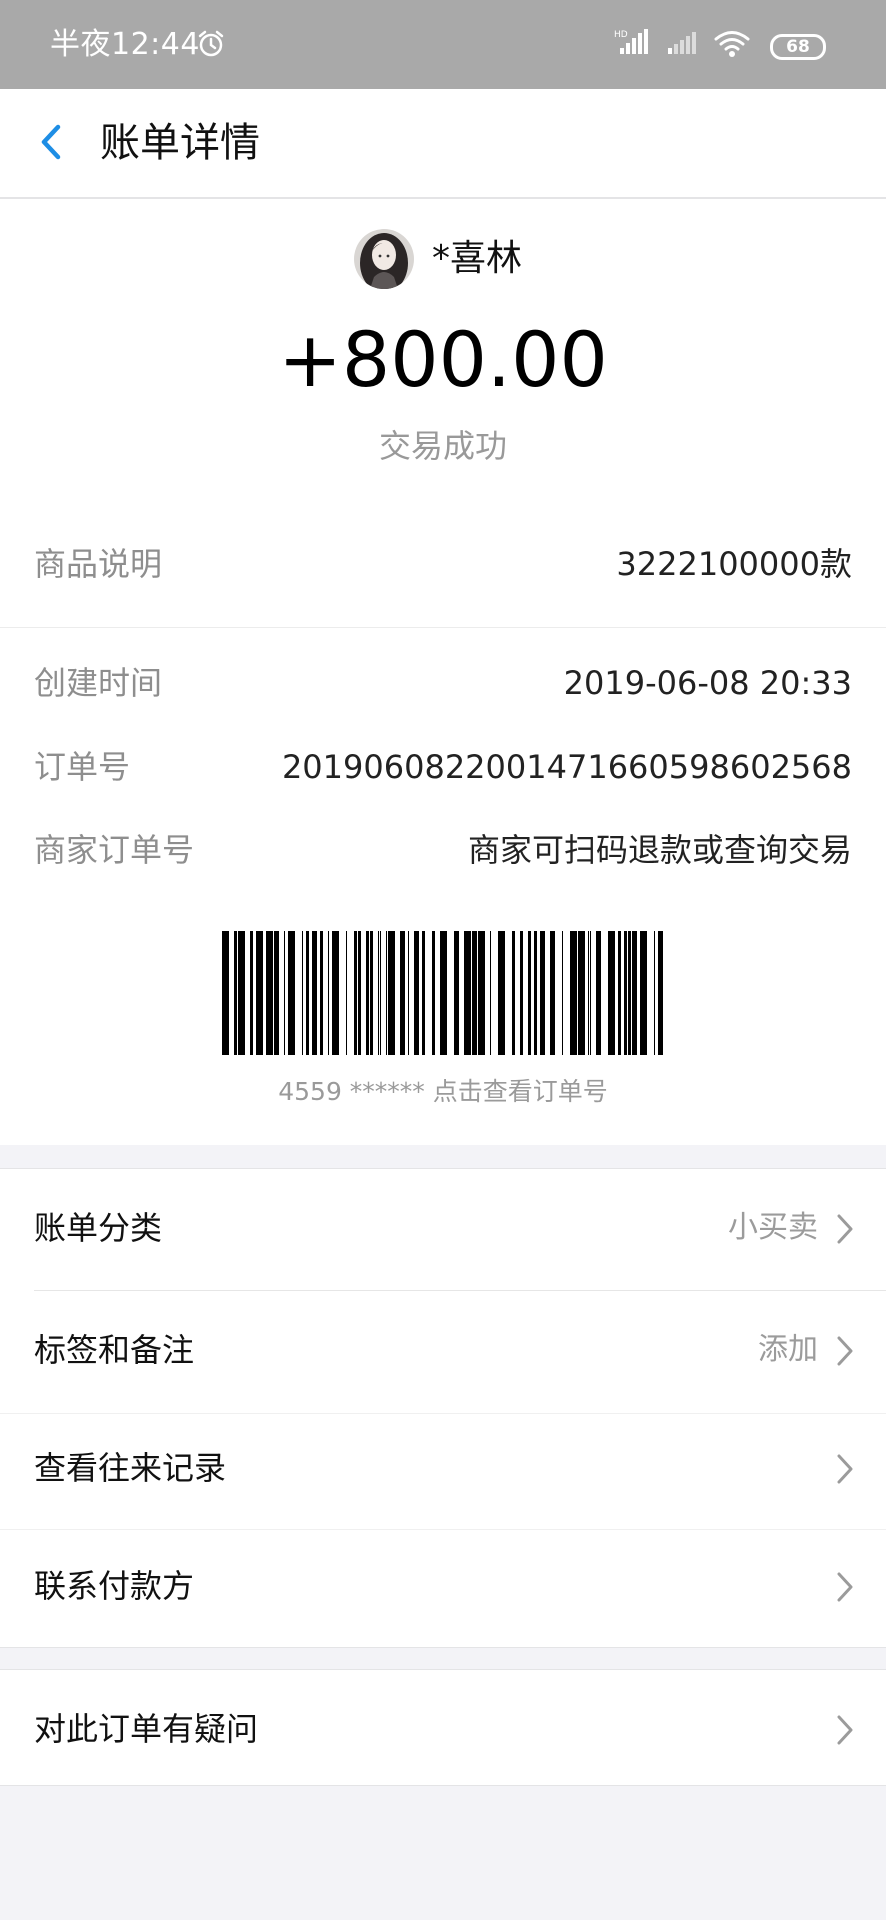 This screenshot has width=886, height=1920. I want to click on page-title: 账单详情, so click(180, 143).